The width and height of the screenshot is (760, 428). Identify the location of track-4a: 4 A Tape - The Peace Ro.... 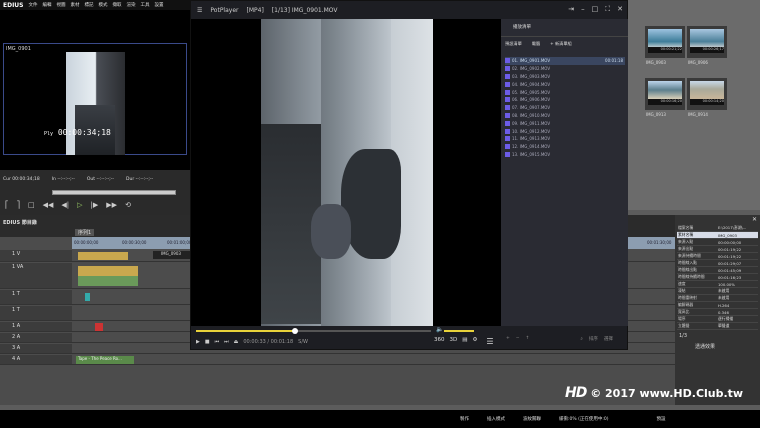
(337, 360).